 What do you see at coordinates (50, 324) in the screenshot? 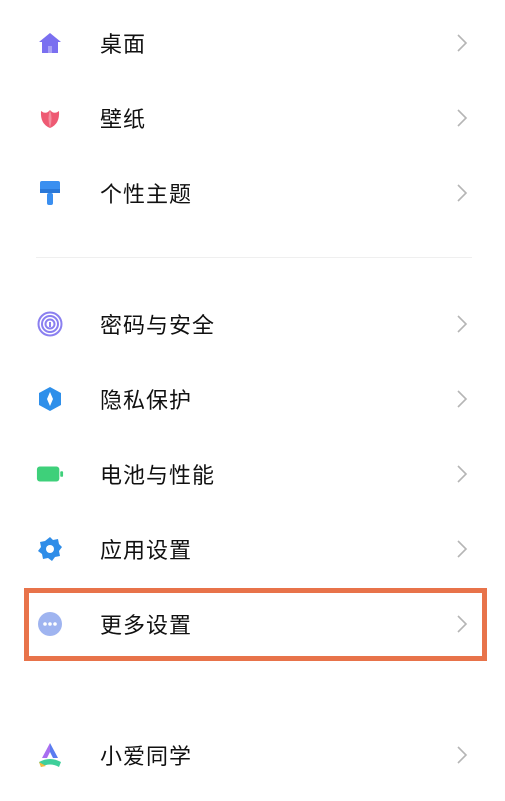
I see `fingerprint-icon` at bounding box center [50, 324].